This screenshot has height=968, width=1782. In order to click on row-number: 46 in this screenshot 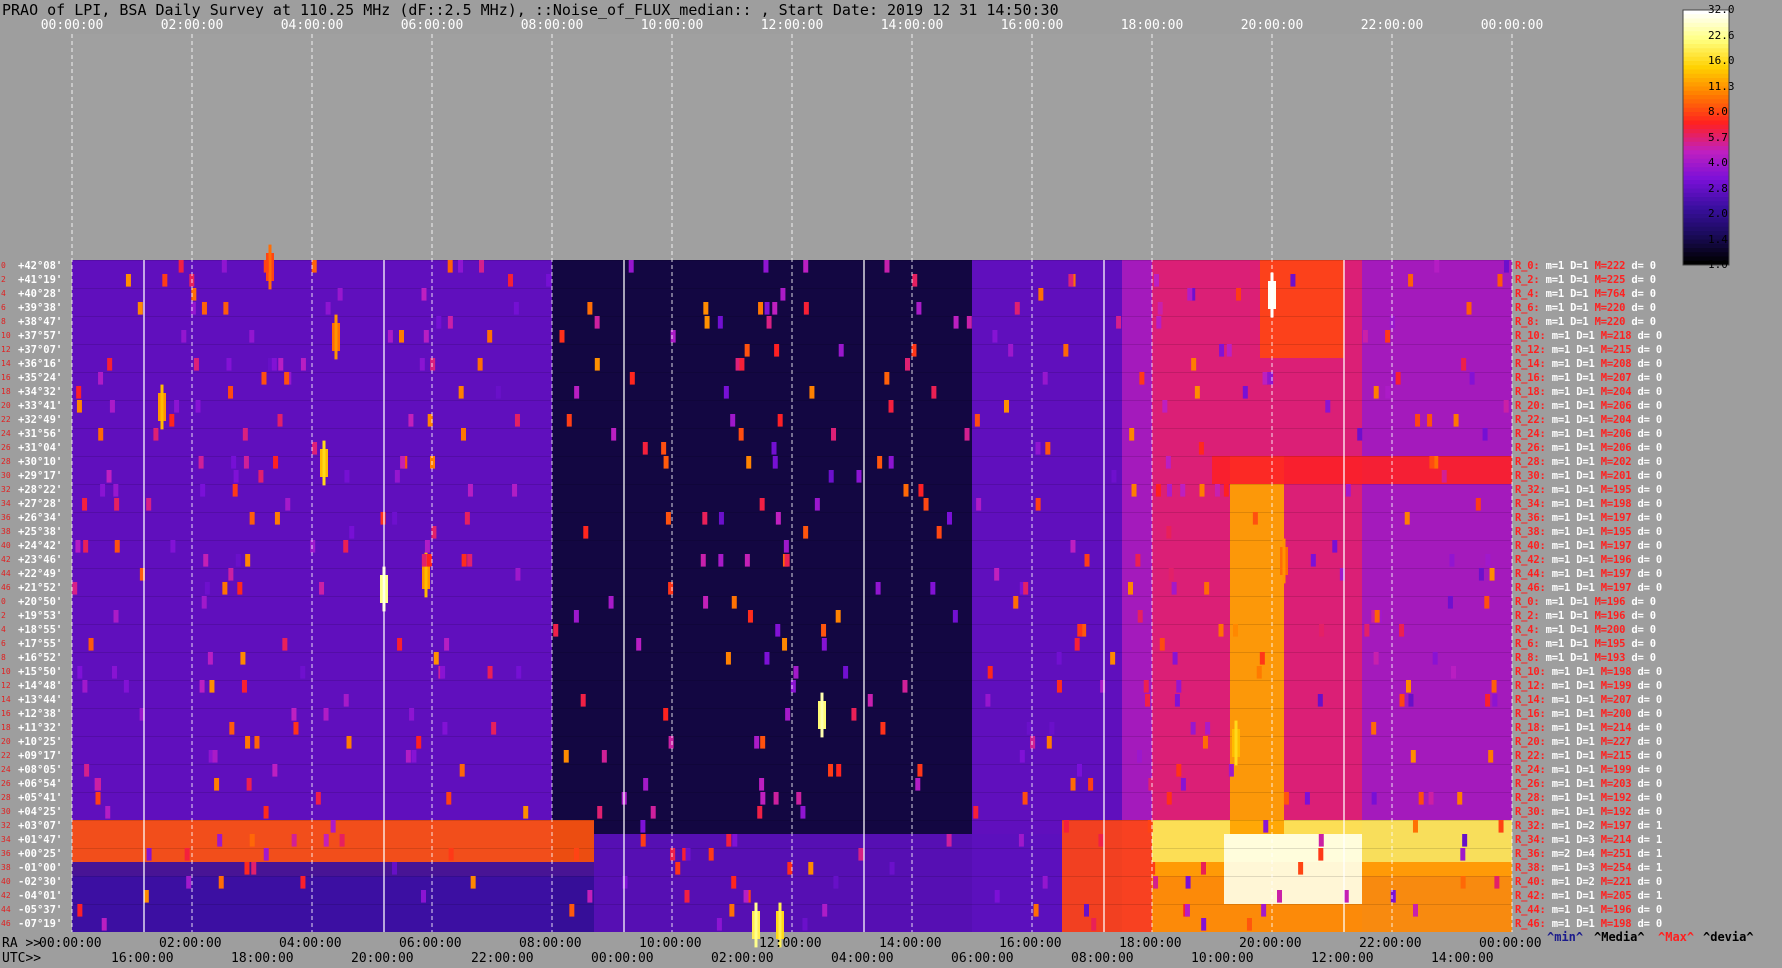, I will do `click(6, 923)`.